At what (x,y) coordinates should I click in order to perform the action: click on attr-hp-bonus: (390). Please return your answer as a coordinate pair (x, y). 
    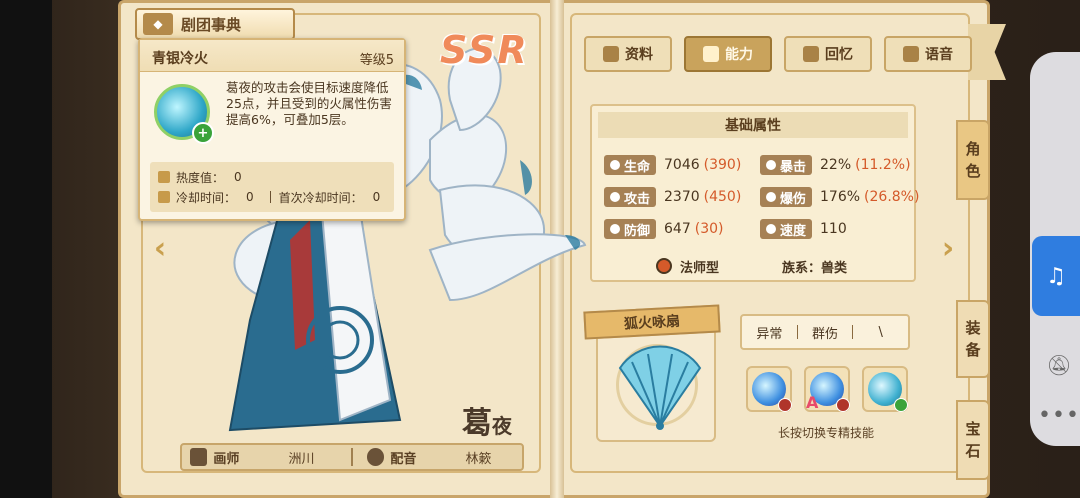
    Looking at the image, I should click on (722, 165).